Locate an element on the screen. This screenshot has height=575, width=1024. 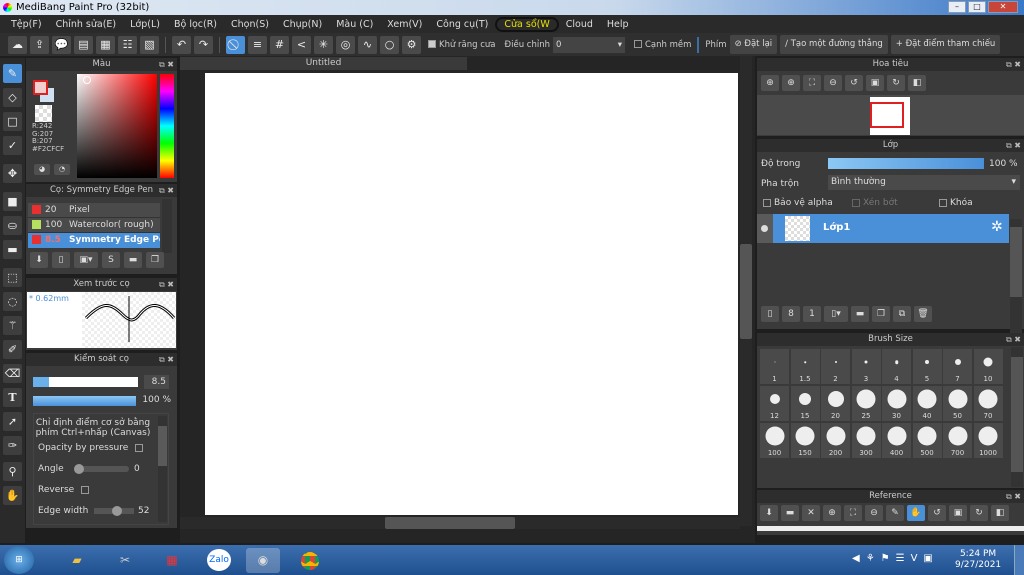
script-brush-icon: S is located at coordinates (111, 260).